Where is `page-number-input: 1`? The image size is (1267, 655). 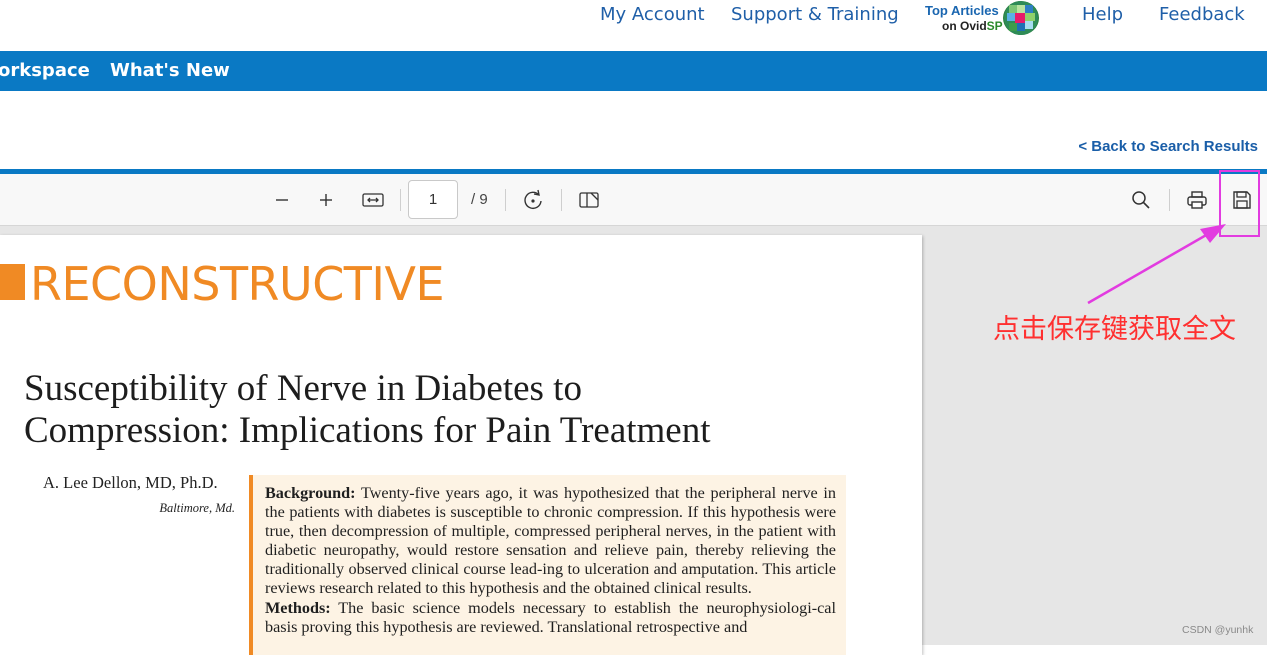
page-number-input: 1 is located at coordinates (433, 199).